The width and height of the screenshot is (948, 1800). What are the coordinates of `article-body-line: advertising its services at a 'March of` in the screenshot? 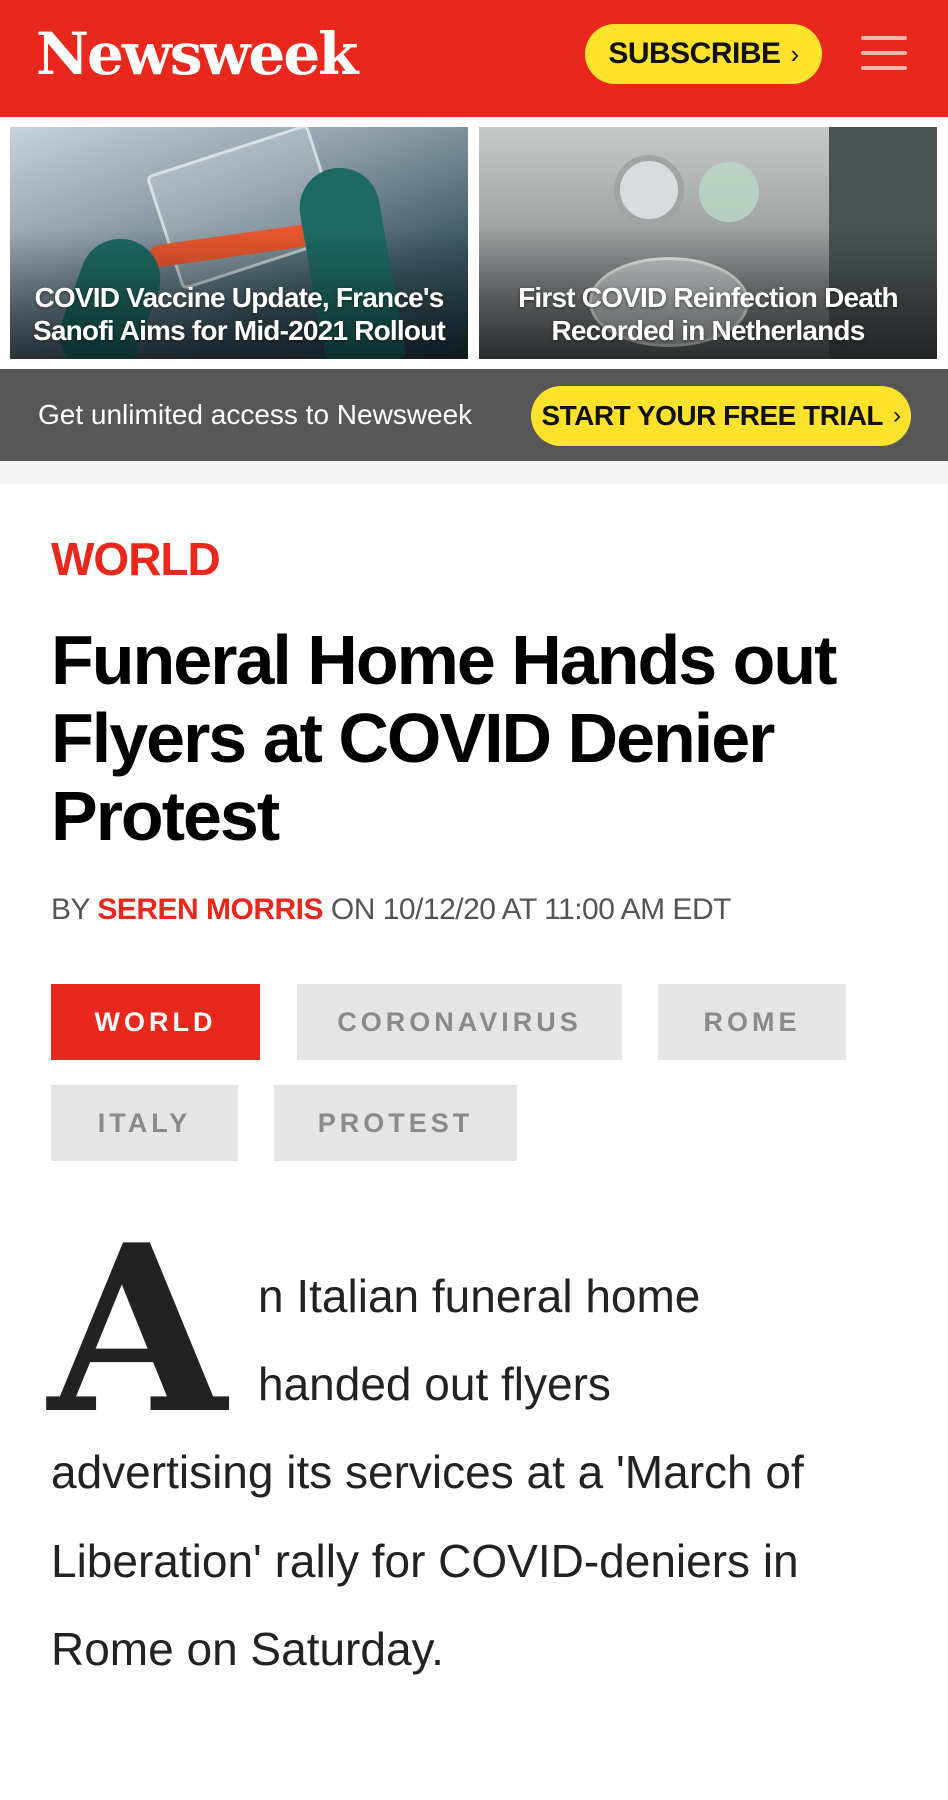 It's located at (427, 1472).